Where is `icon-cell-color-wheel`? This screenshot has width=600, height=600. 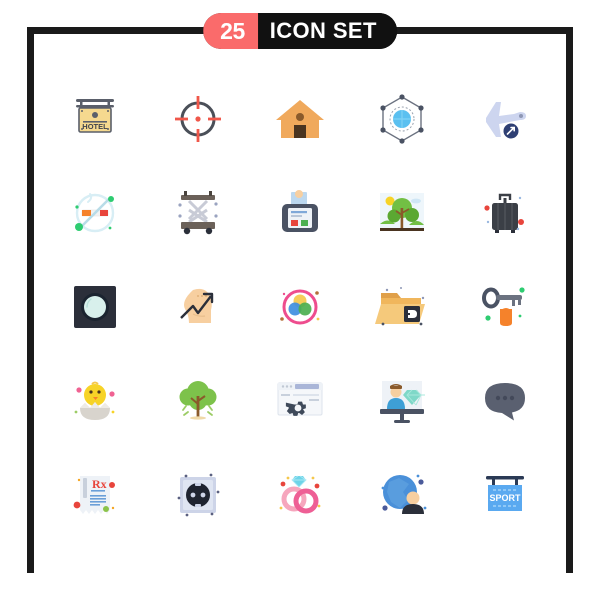
icon-cell-color-wheel is located at coordinates (300, 307).